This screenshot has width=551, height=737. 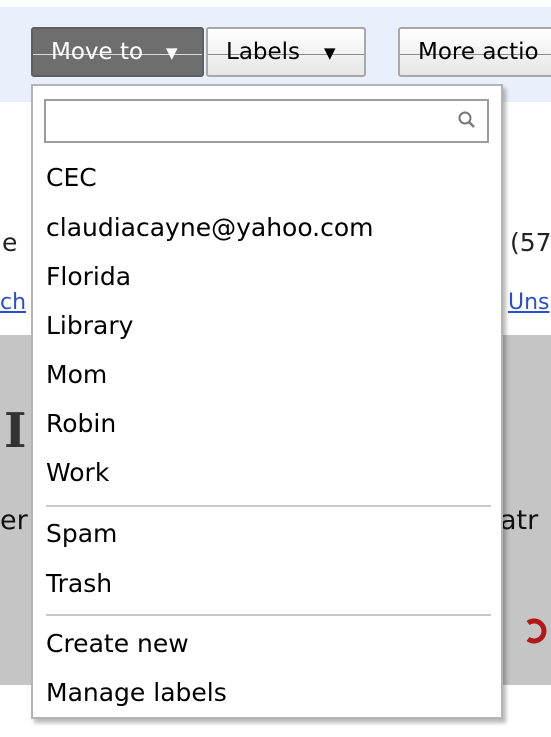 What do you see at coordinates (77, 473) in the screenshot?
I see `menu-item-work: Work` at bounding box center [77, 473].